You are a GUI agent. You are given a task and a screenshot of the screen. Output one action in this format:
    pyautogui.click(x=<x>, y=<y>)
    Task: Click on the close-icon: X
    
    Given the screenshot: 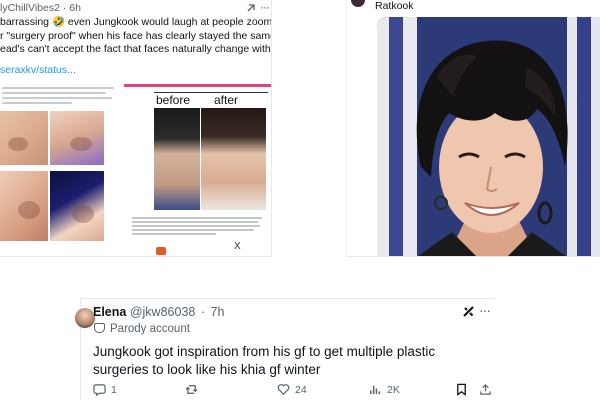 What is the action you would take?
    pyautogui.click(x=237, y=246)
    